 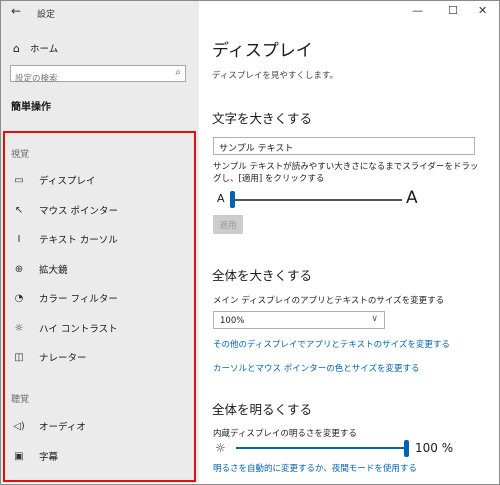 What do you see at coordinates (406, 448) in the screenshot?
I see `brightness-slider-thumb` at bounding box center [406, 448].